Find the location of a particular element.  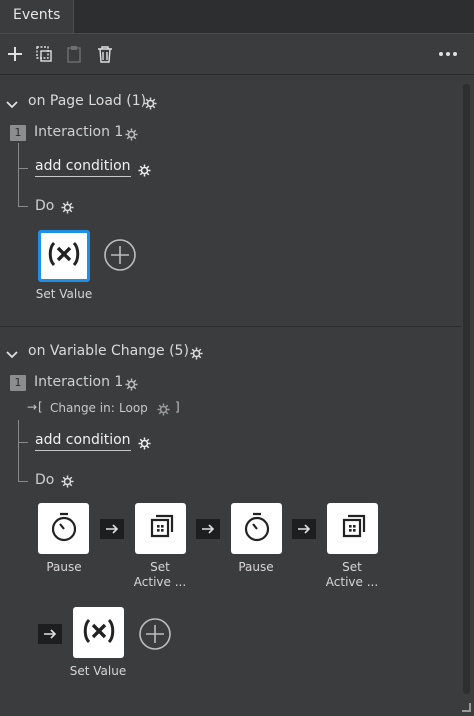

scrollbar is located at coordinates (466, 389).